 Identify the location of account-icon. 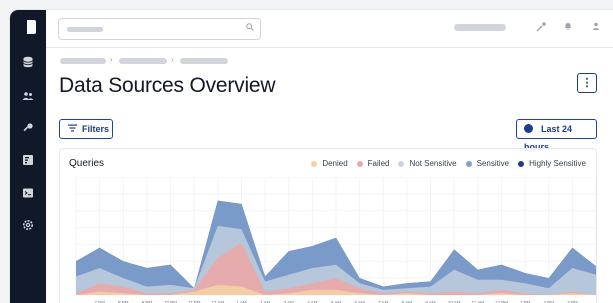
(596, 27).